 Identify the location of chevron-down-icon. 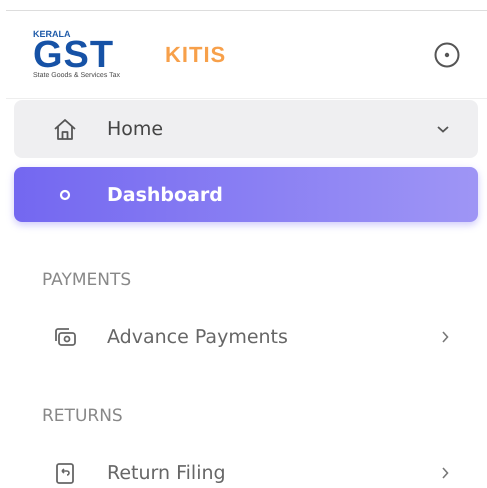
(443, 129).